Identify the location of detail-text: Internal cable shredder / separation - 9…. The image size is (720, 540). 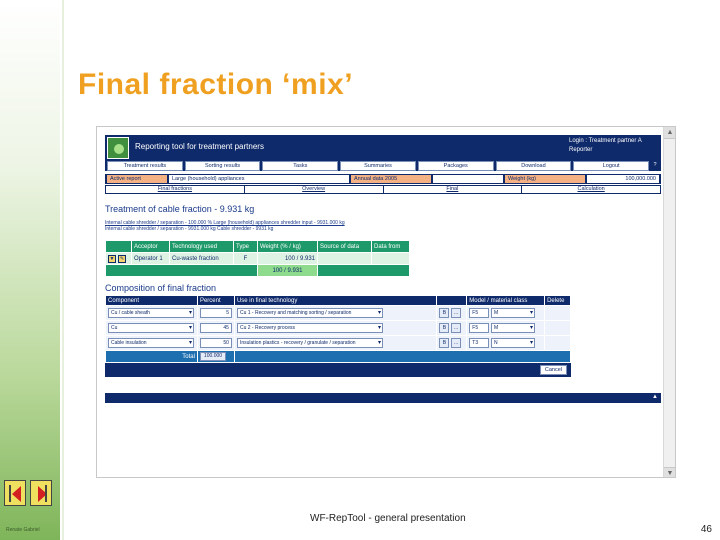
(189, 229).